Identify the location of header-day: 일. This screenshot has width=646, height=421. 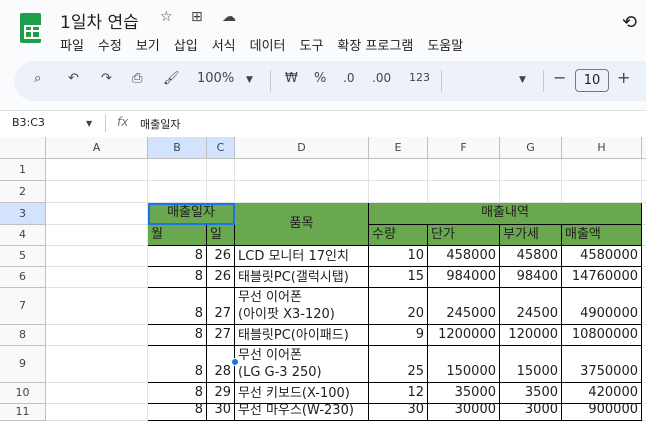
(221, 235).